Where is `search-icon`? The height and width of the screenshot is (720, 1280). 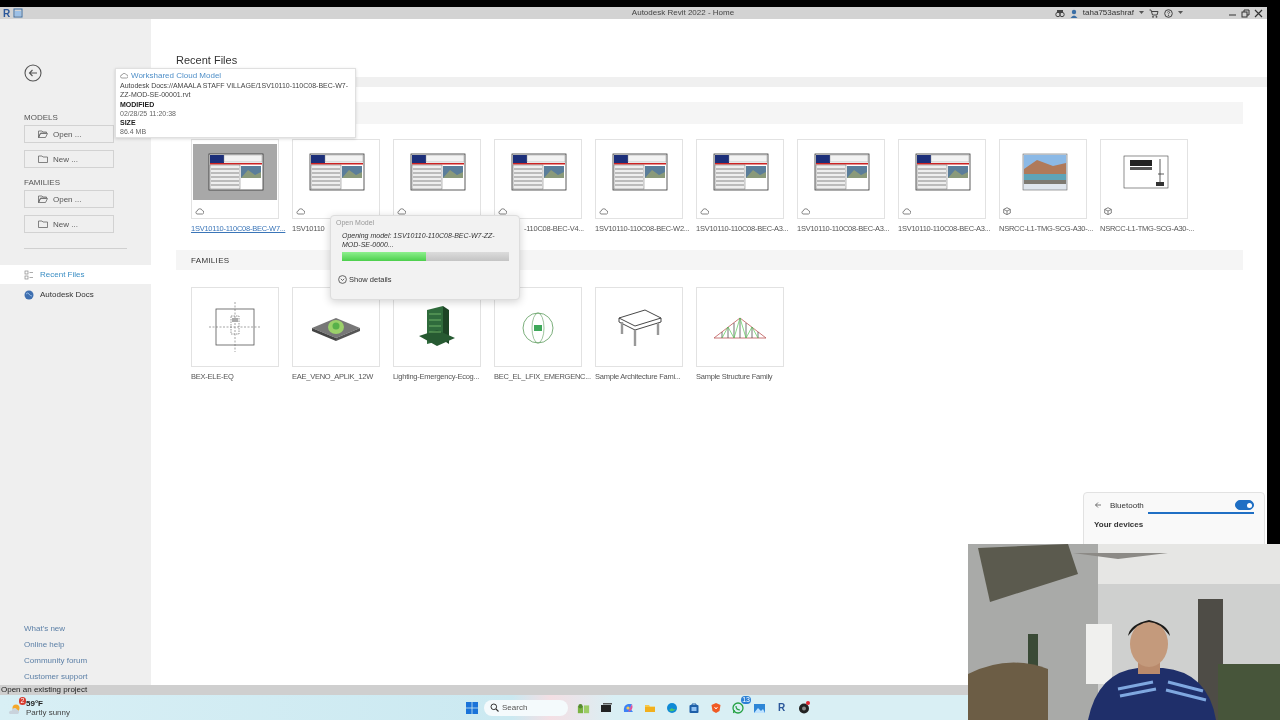 search-icon is located at coordinates (494, 707).